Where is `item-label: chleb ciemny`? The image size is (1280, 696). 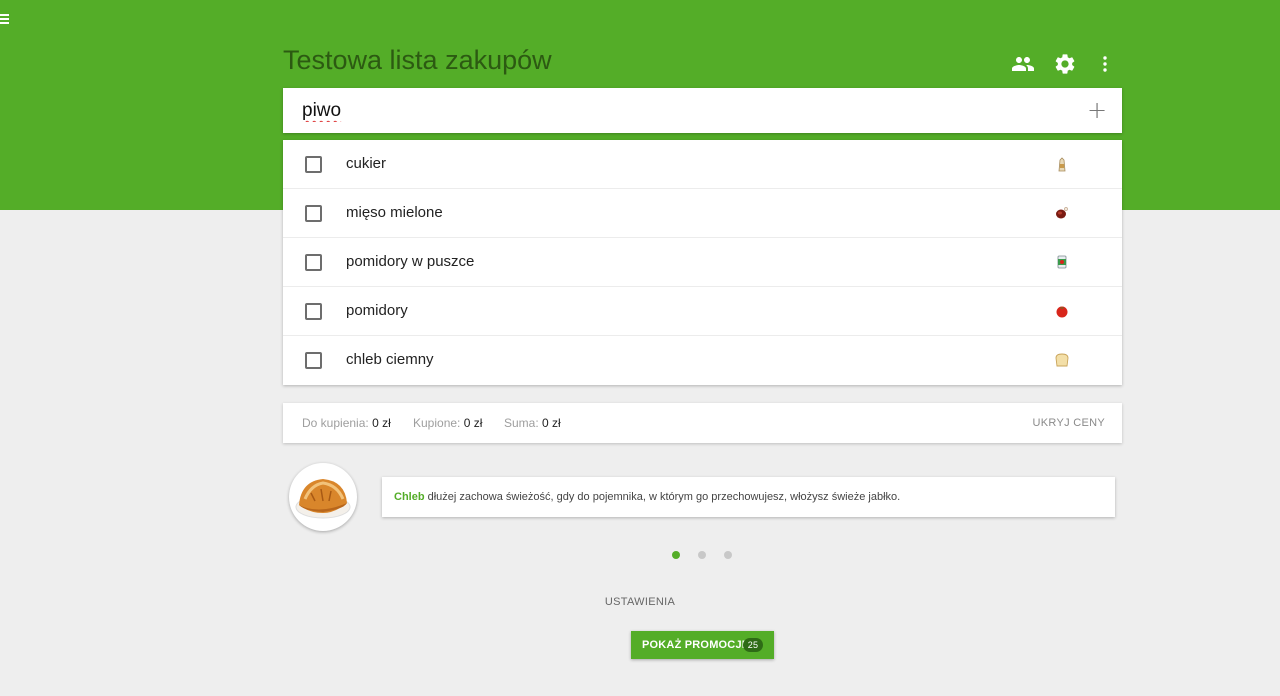
item-label: chleb ciemny is located at coordinates (390, 359).